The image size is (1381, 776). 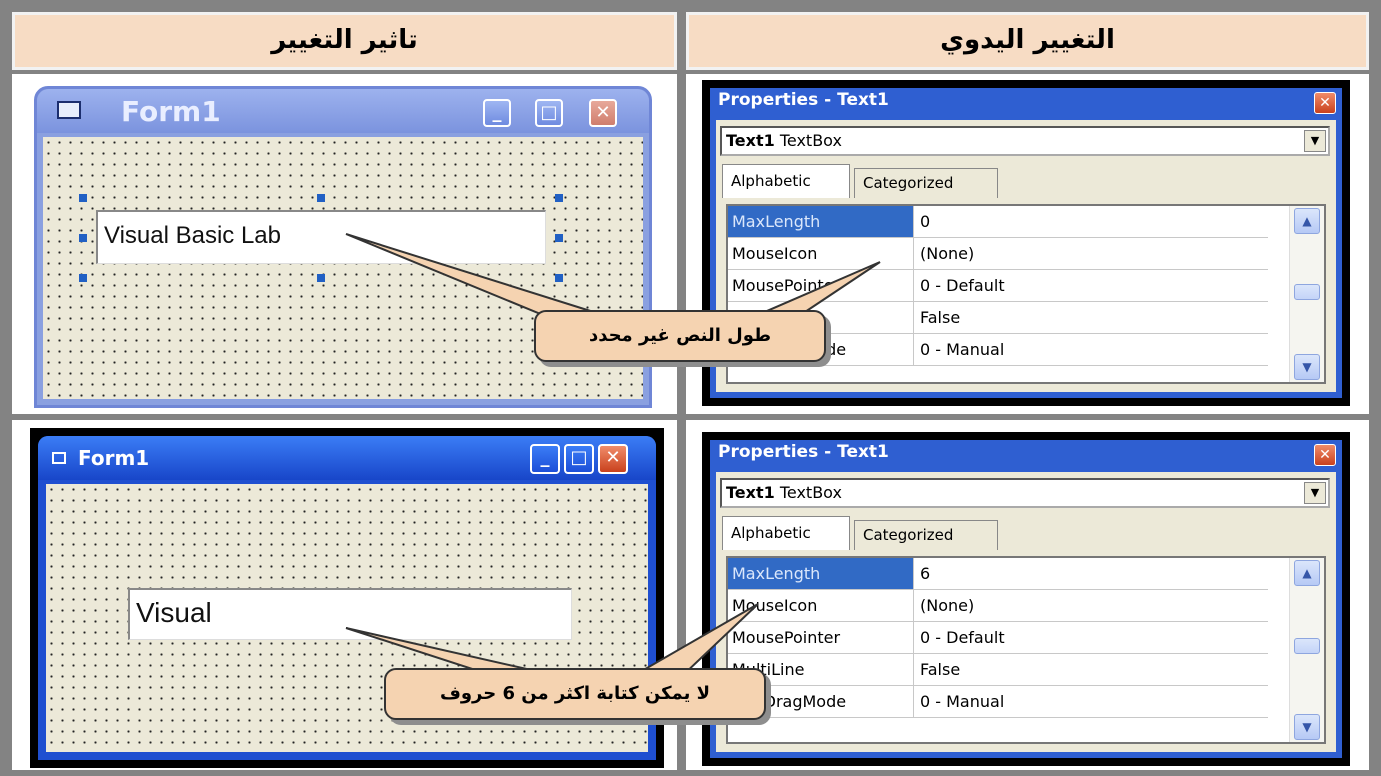 What do you see at coordinates (1027, 41) in the screenshot?
I see `header-manual: التغيير اليدوي` at bounding box center [1027, 41].